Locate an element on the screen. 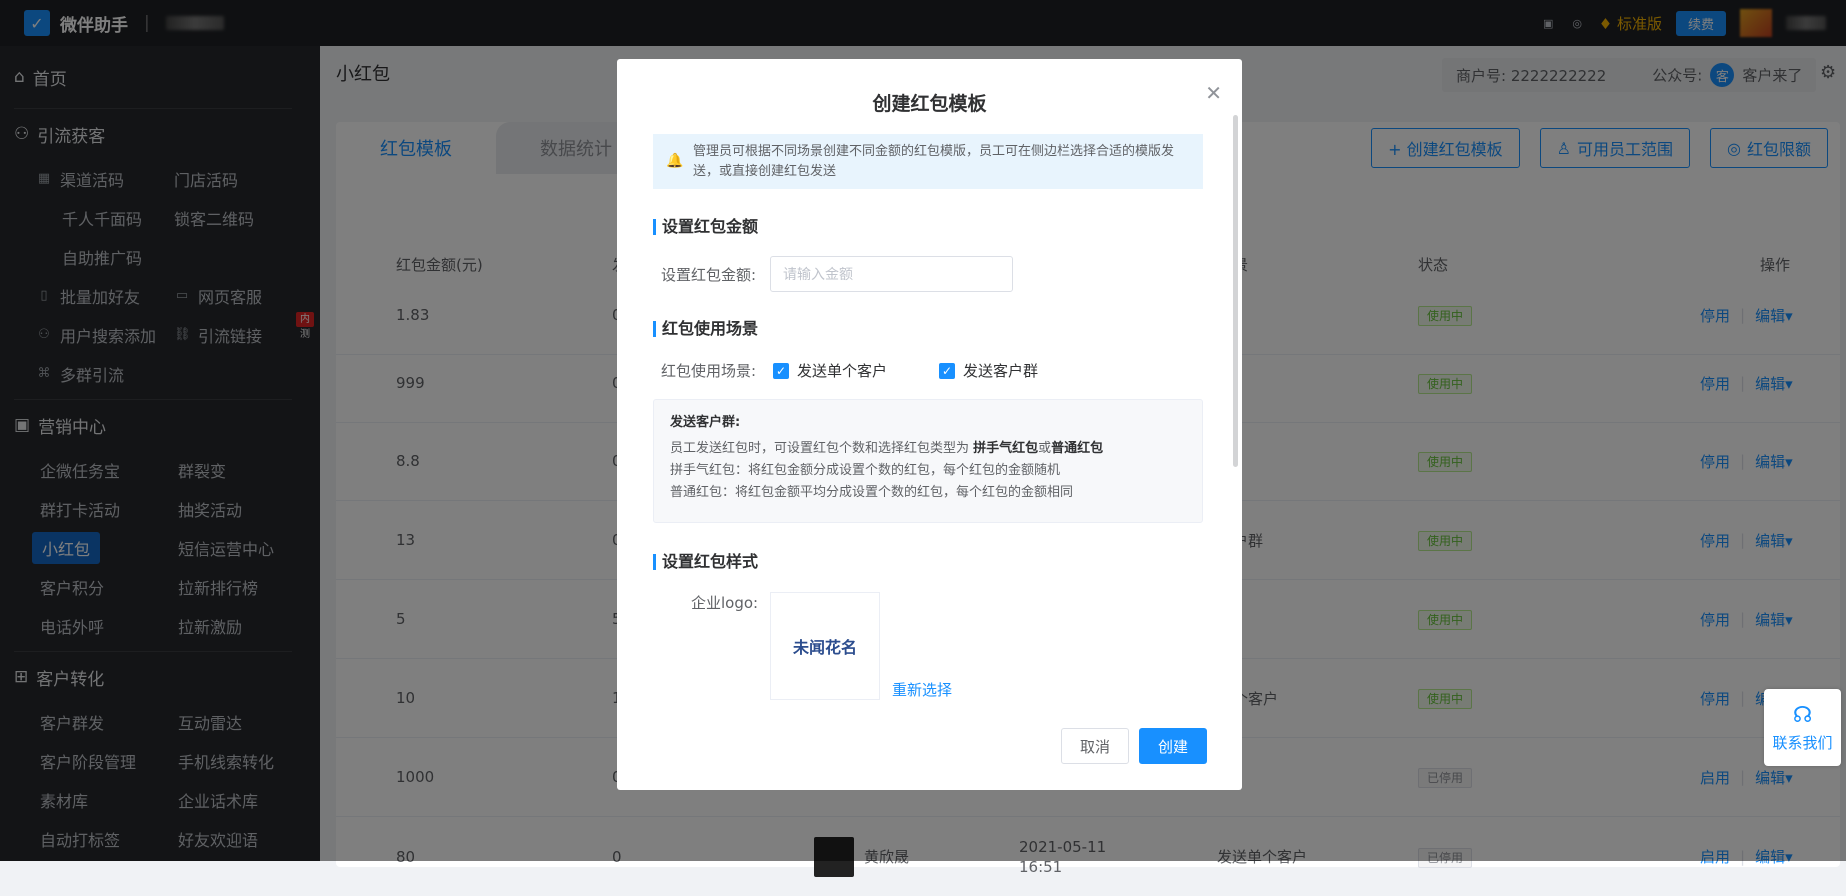  bell-icon: 🔔 is located at coordinates (675, 161).